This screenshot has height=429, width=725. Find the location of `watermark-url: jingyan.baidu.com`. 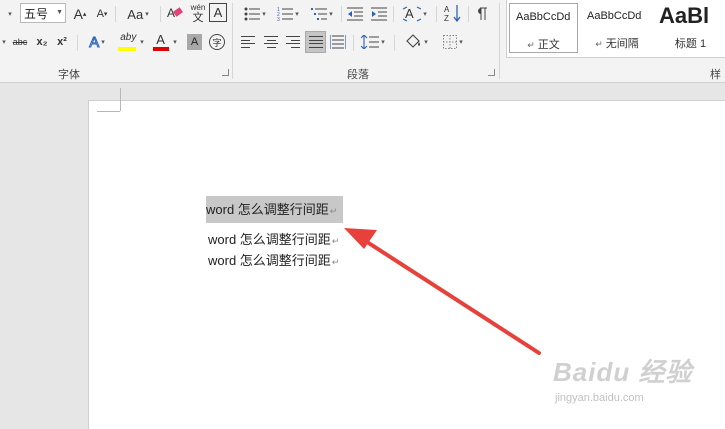

watermark-url: jingyan.baidu.com is located at coordinates (599, 398).